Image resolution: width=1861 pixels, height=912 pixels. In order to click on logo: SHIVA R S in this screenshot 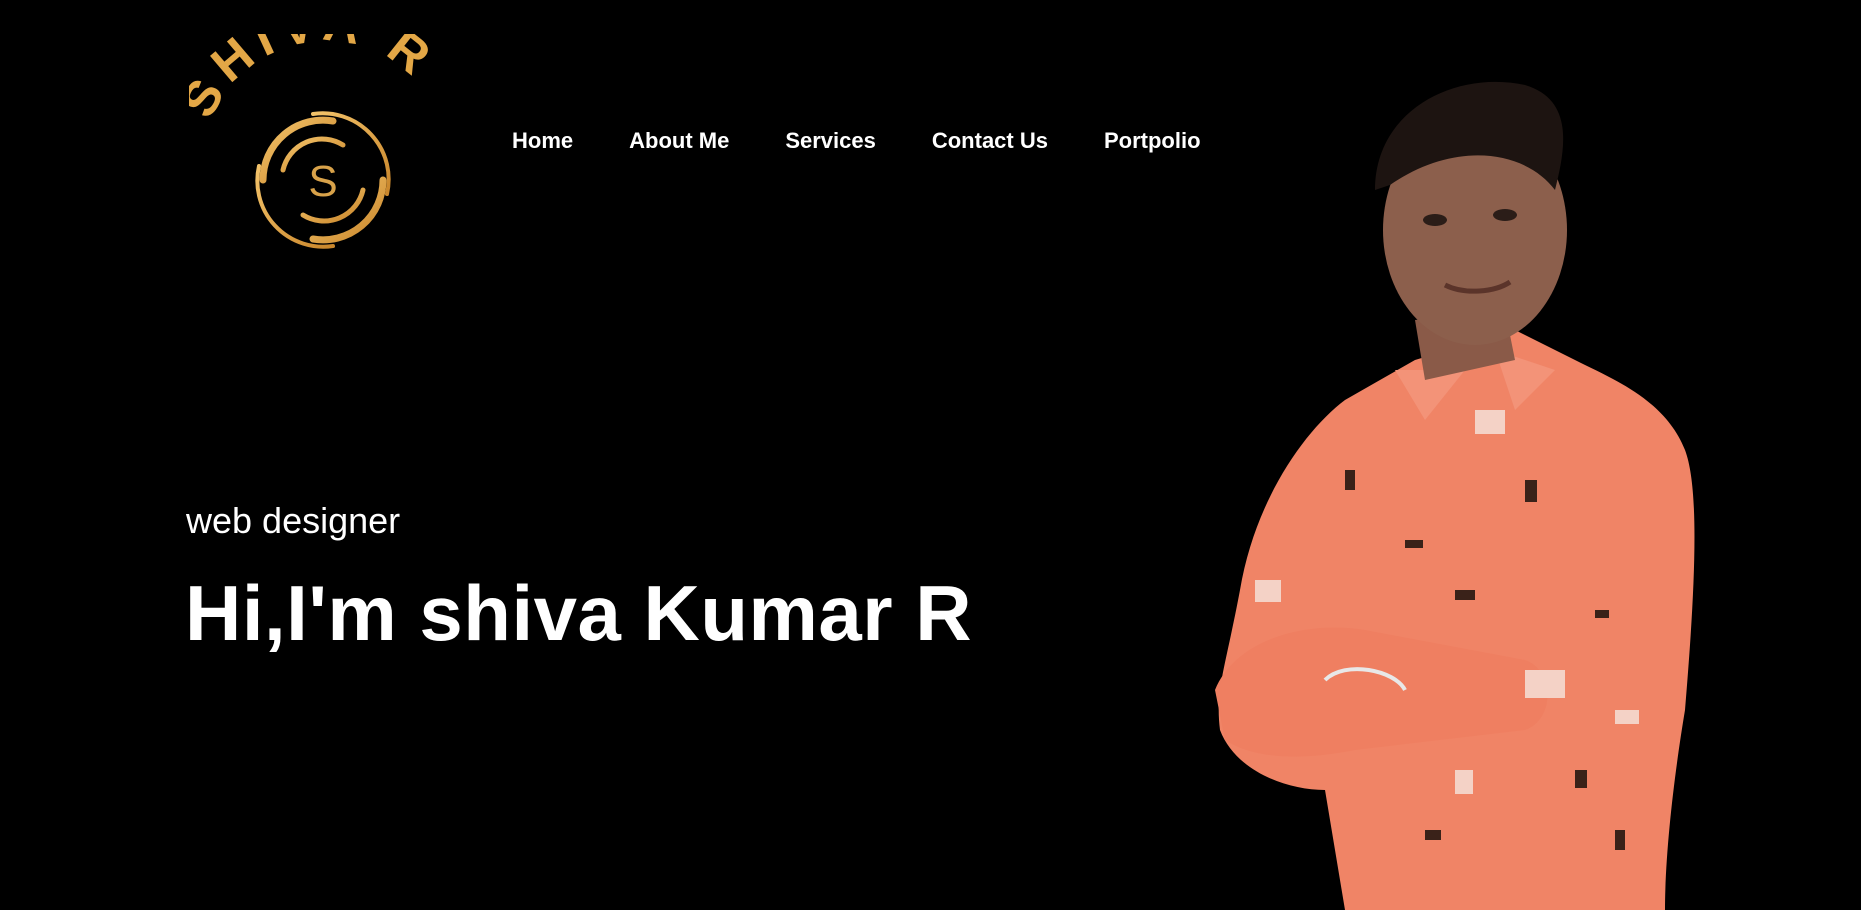, I will do `click(324, 149)`.